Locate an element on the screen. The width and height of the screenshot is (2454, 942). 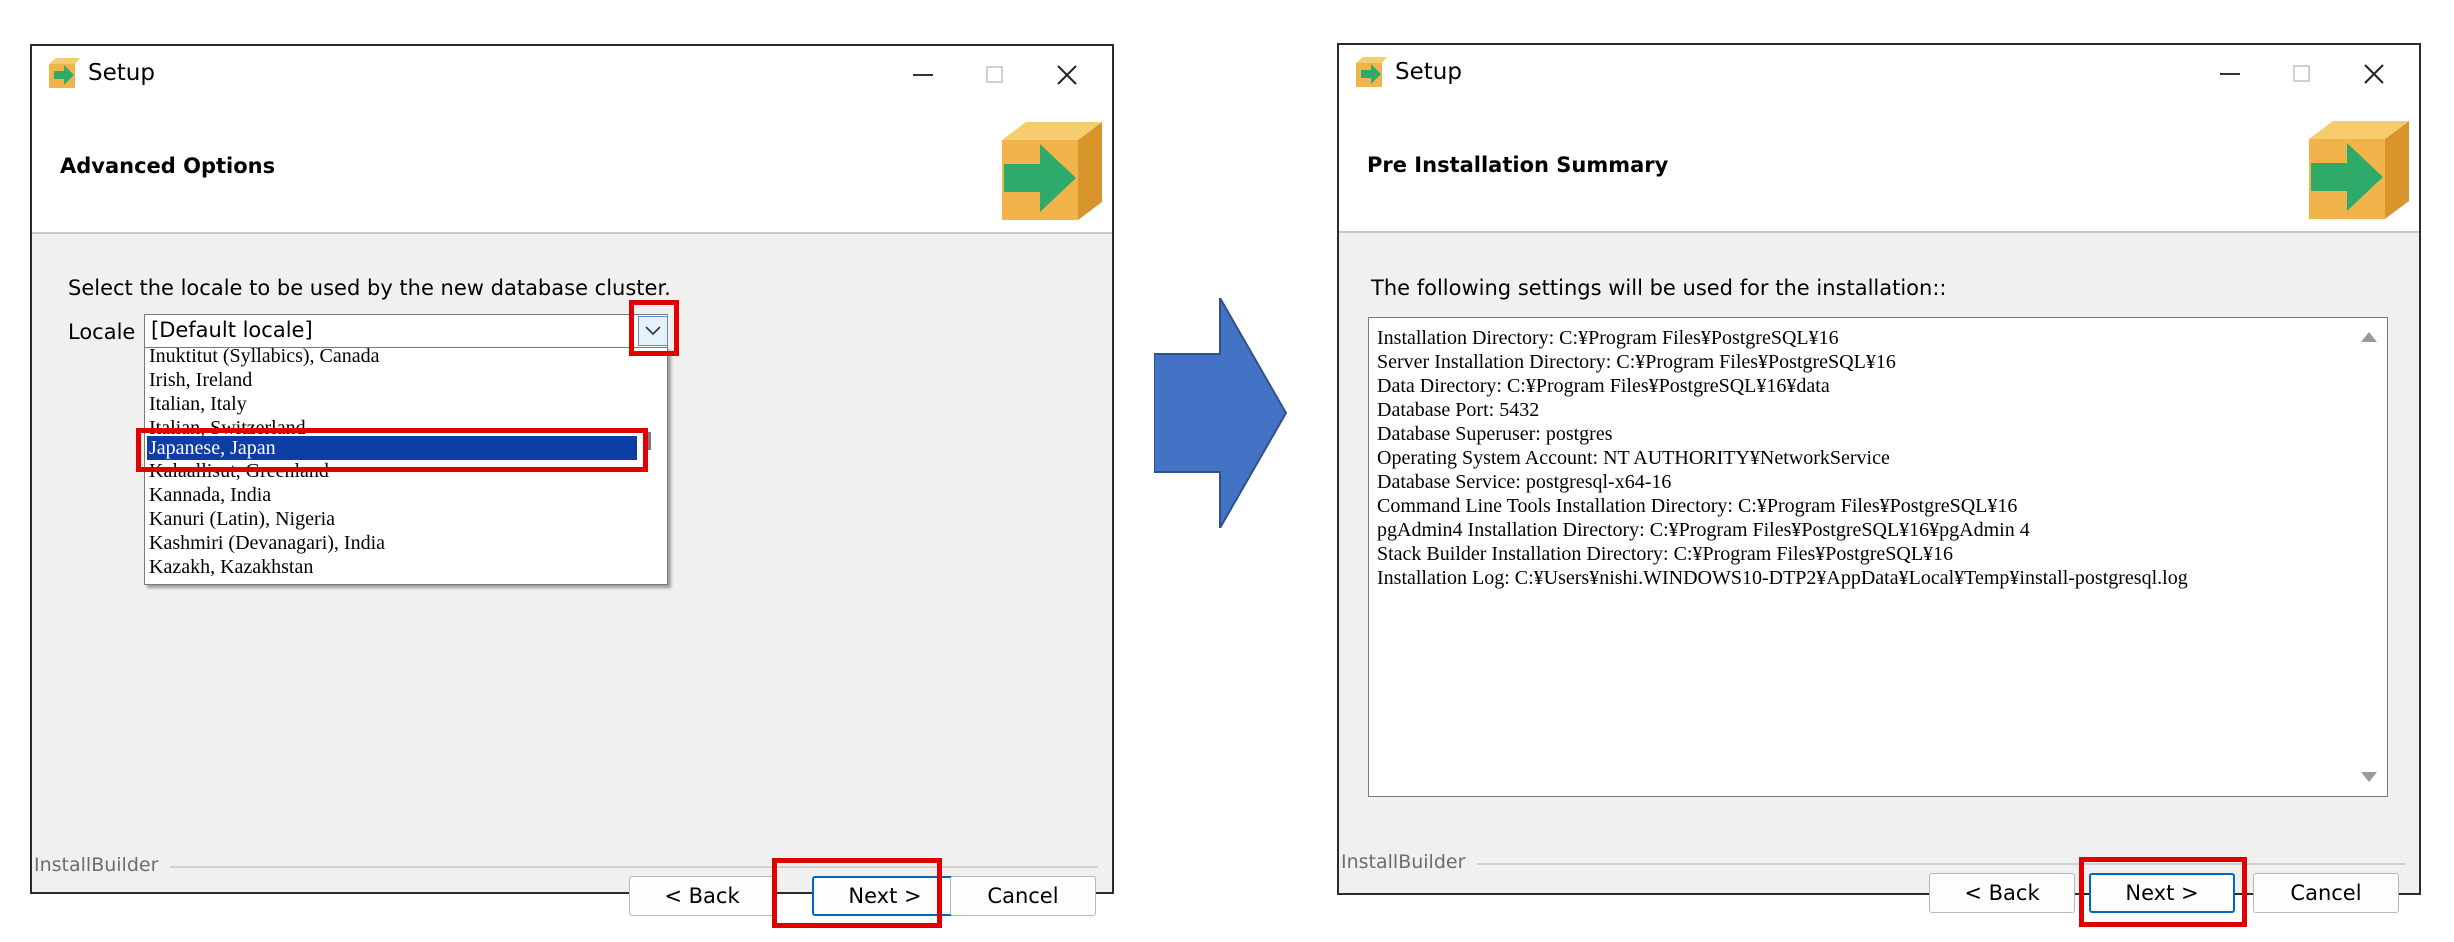
list-item: Kazakh, Kazakhstan is located at coordinates (231, 567).